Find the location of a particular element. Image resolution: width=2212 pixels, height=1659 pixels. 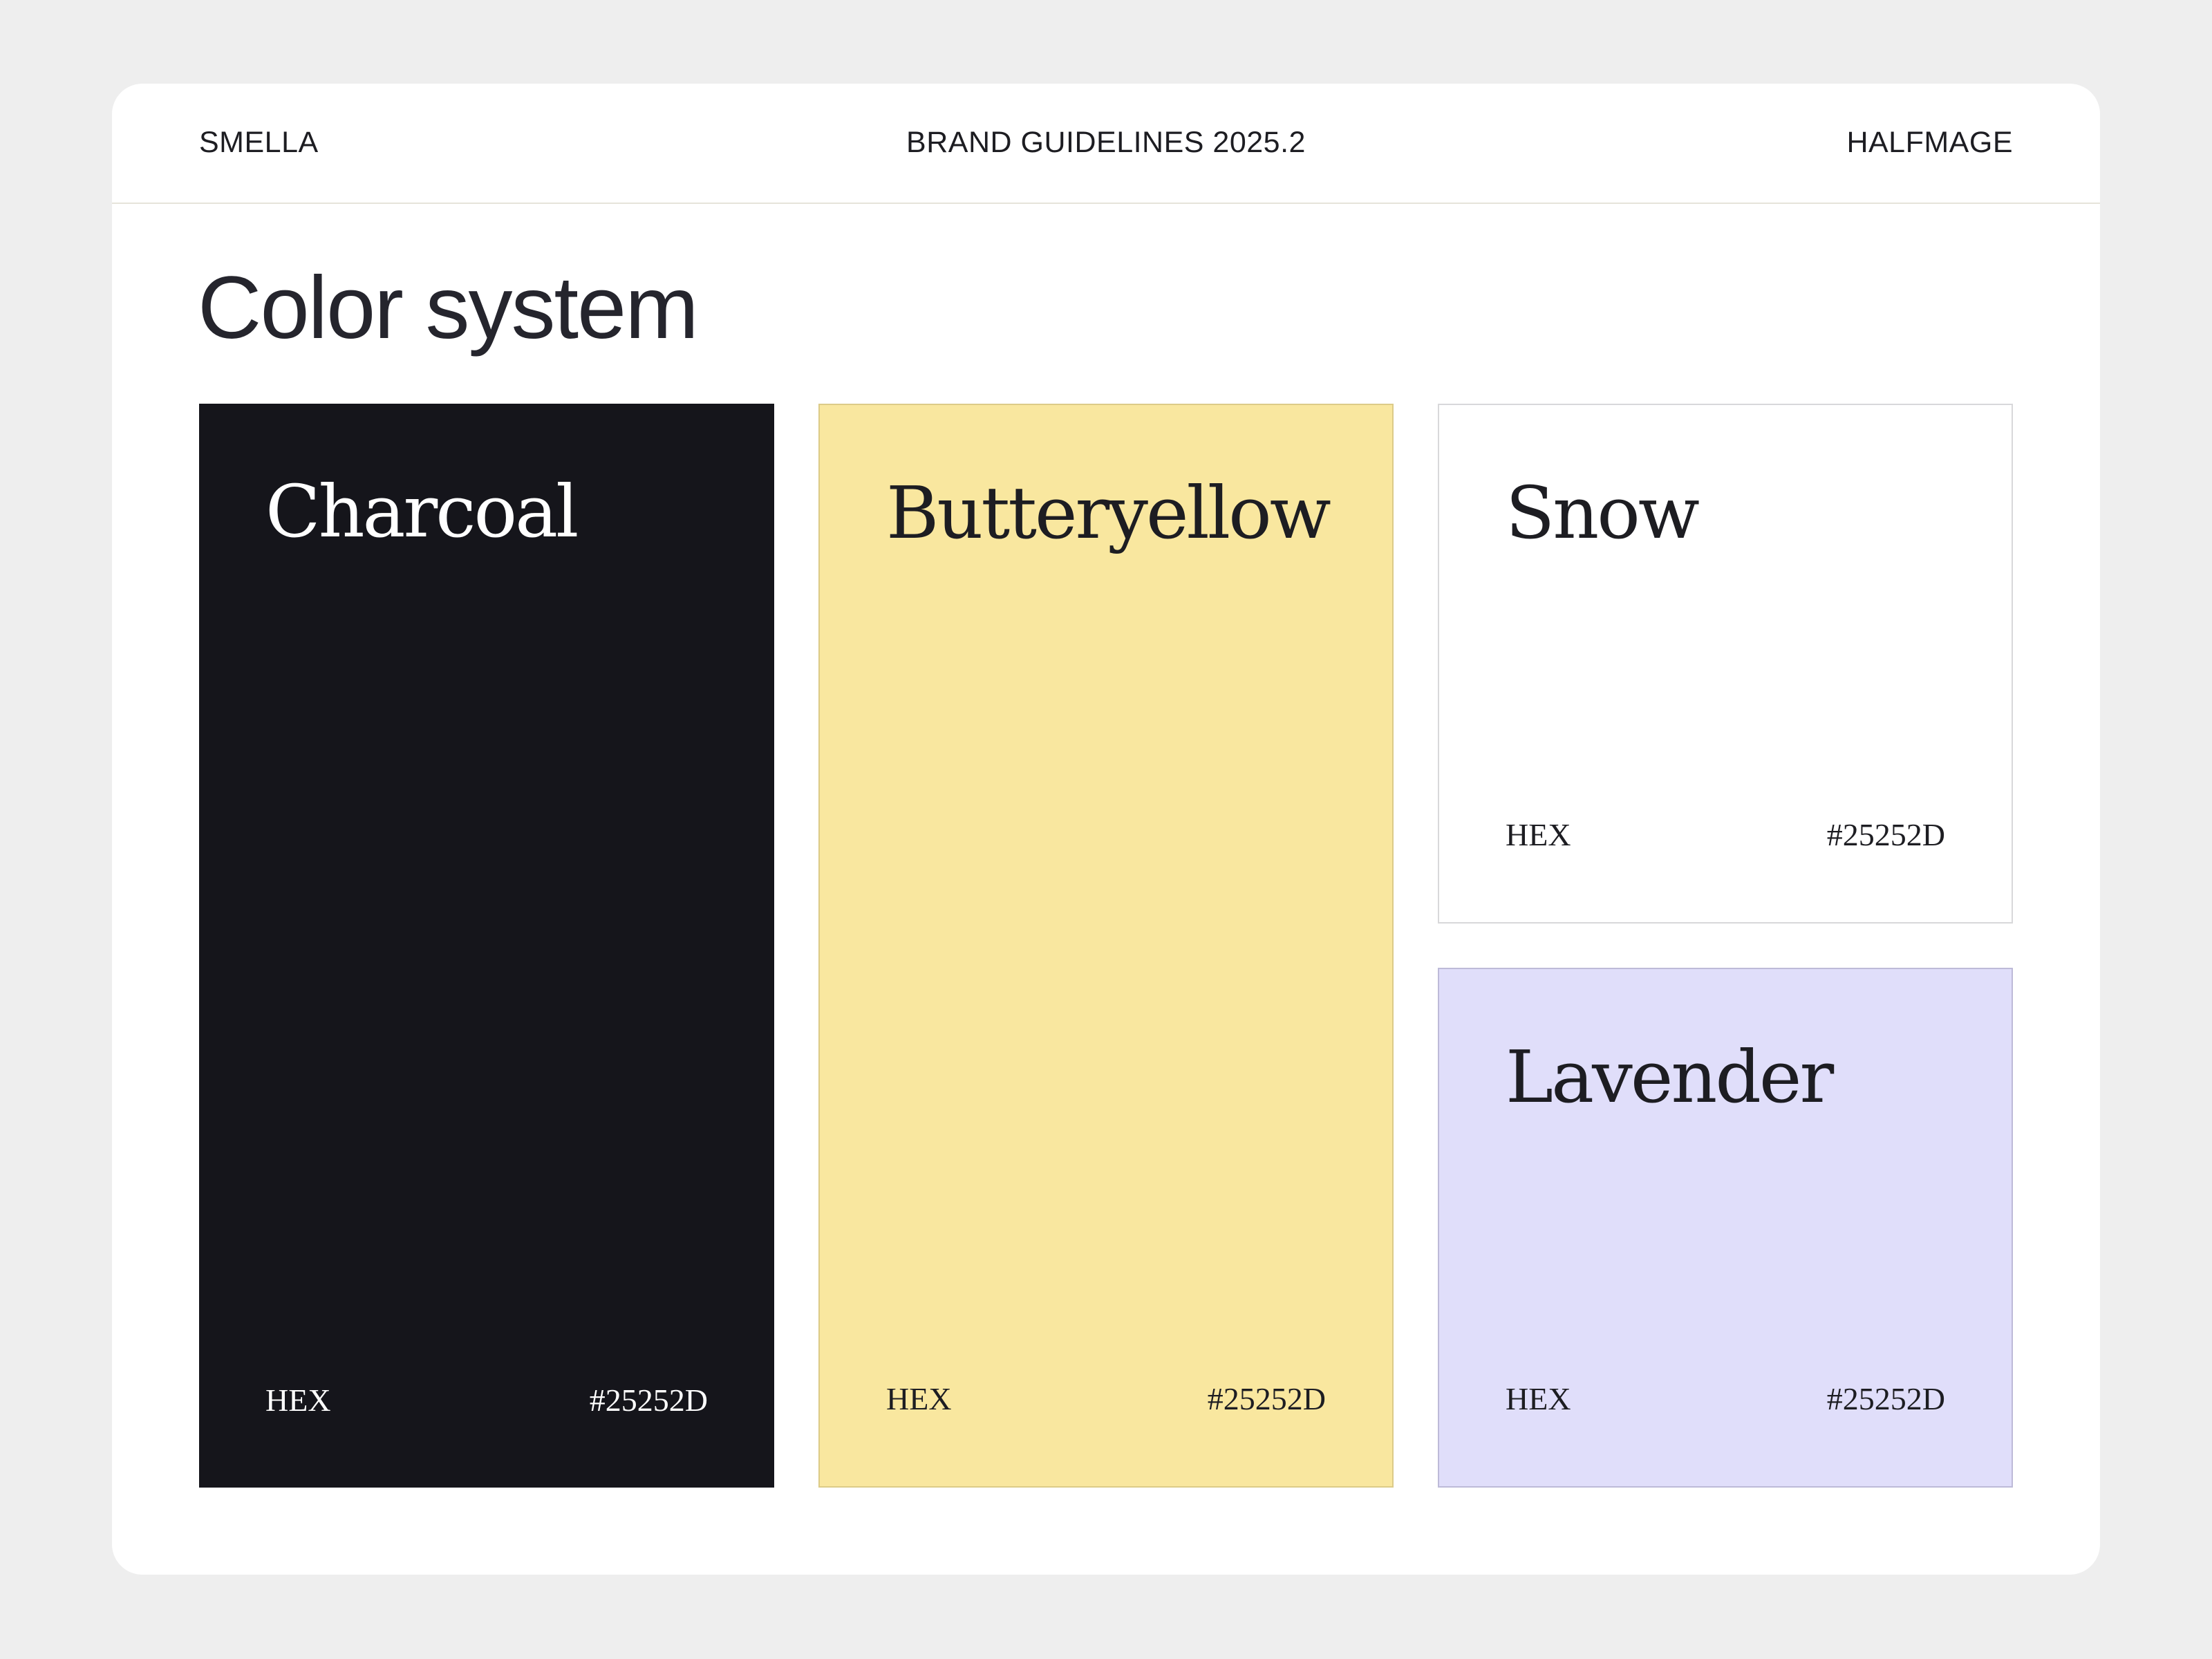

swatch-lavender: Lavender HEX #25252D is located at coordinates (1726, 1228).